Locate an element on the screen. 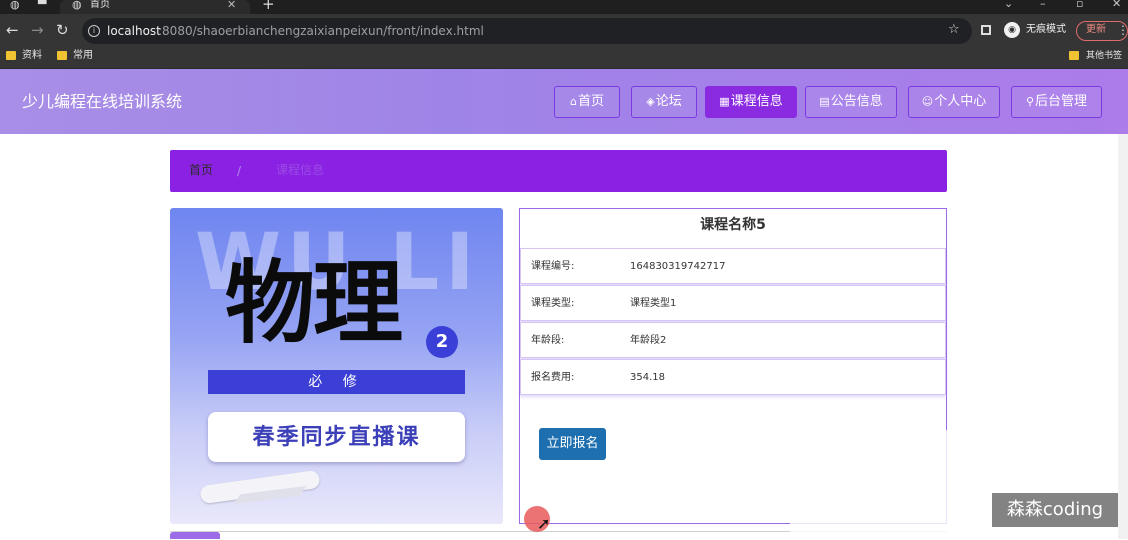 Image resolution: width=1128 pixels, height=540 pixels. bookmark-changyong: 常用 is located at coordinates (83, 56).